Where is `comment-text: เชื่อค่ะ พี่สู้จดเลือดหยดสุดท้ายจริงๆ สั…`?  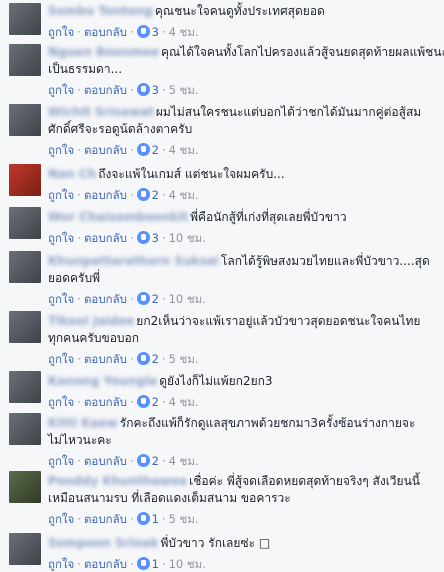 comment-text: เชื่อค่ะ พี่สู้จดเลือดหยดสุดท้ายจริงๆ สั… is located at coordinates (304, 481).